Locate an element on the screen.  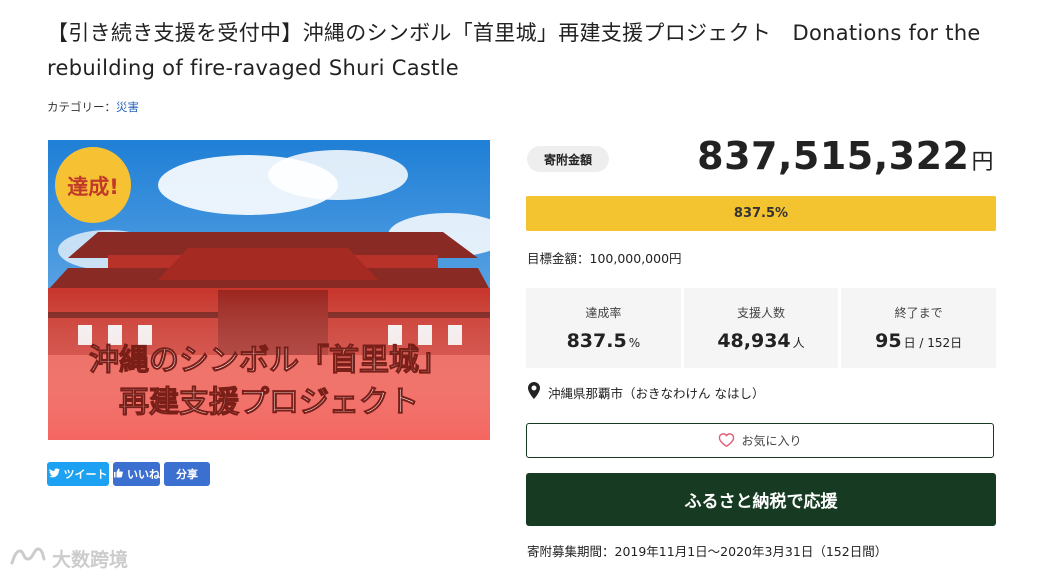
heart-icon is located at coordinates (726, 441).